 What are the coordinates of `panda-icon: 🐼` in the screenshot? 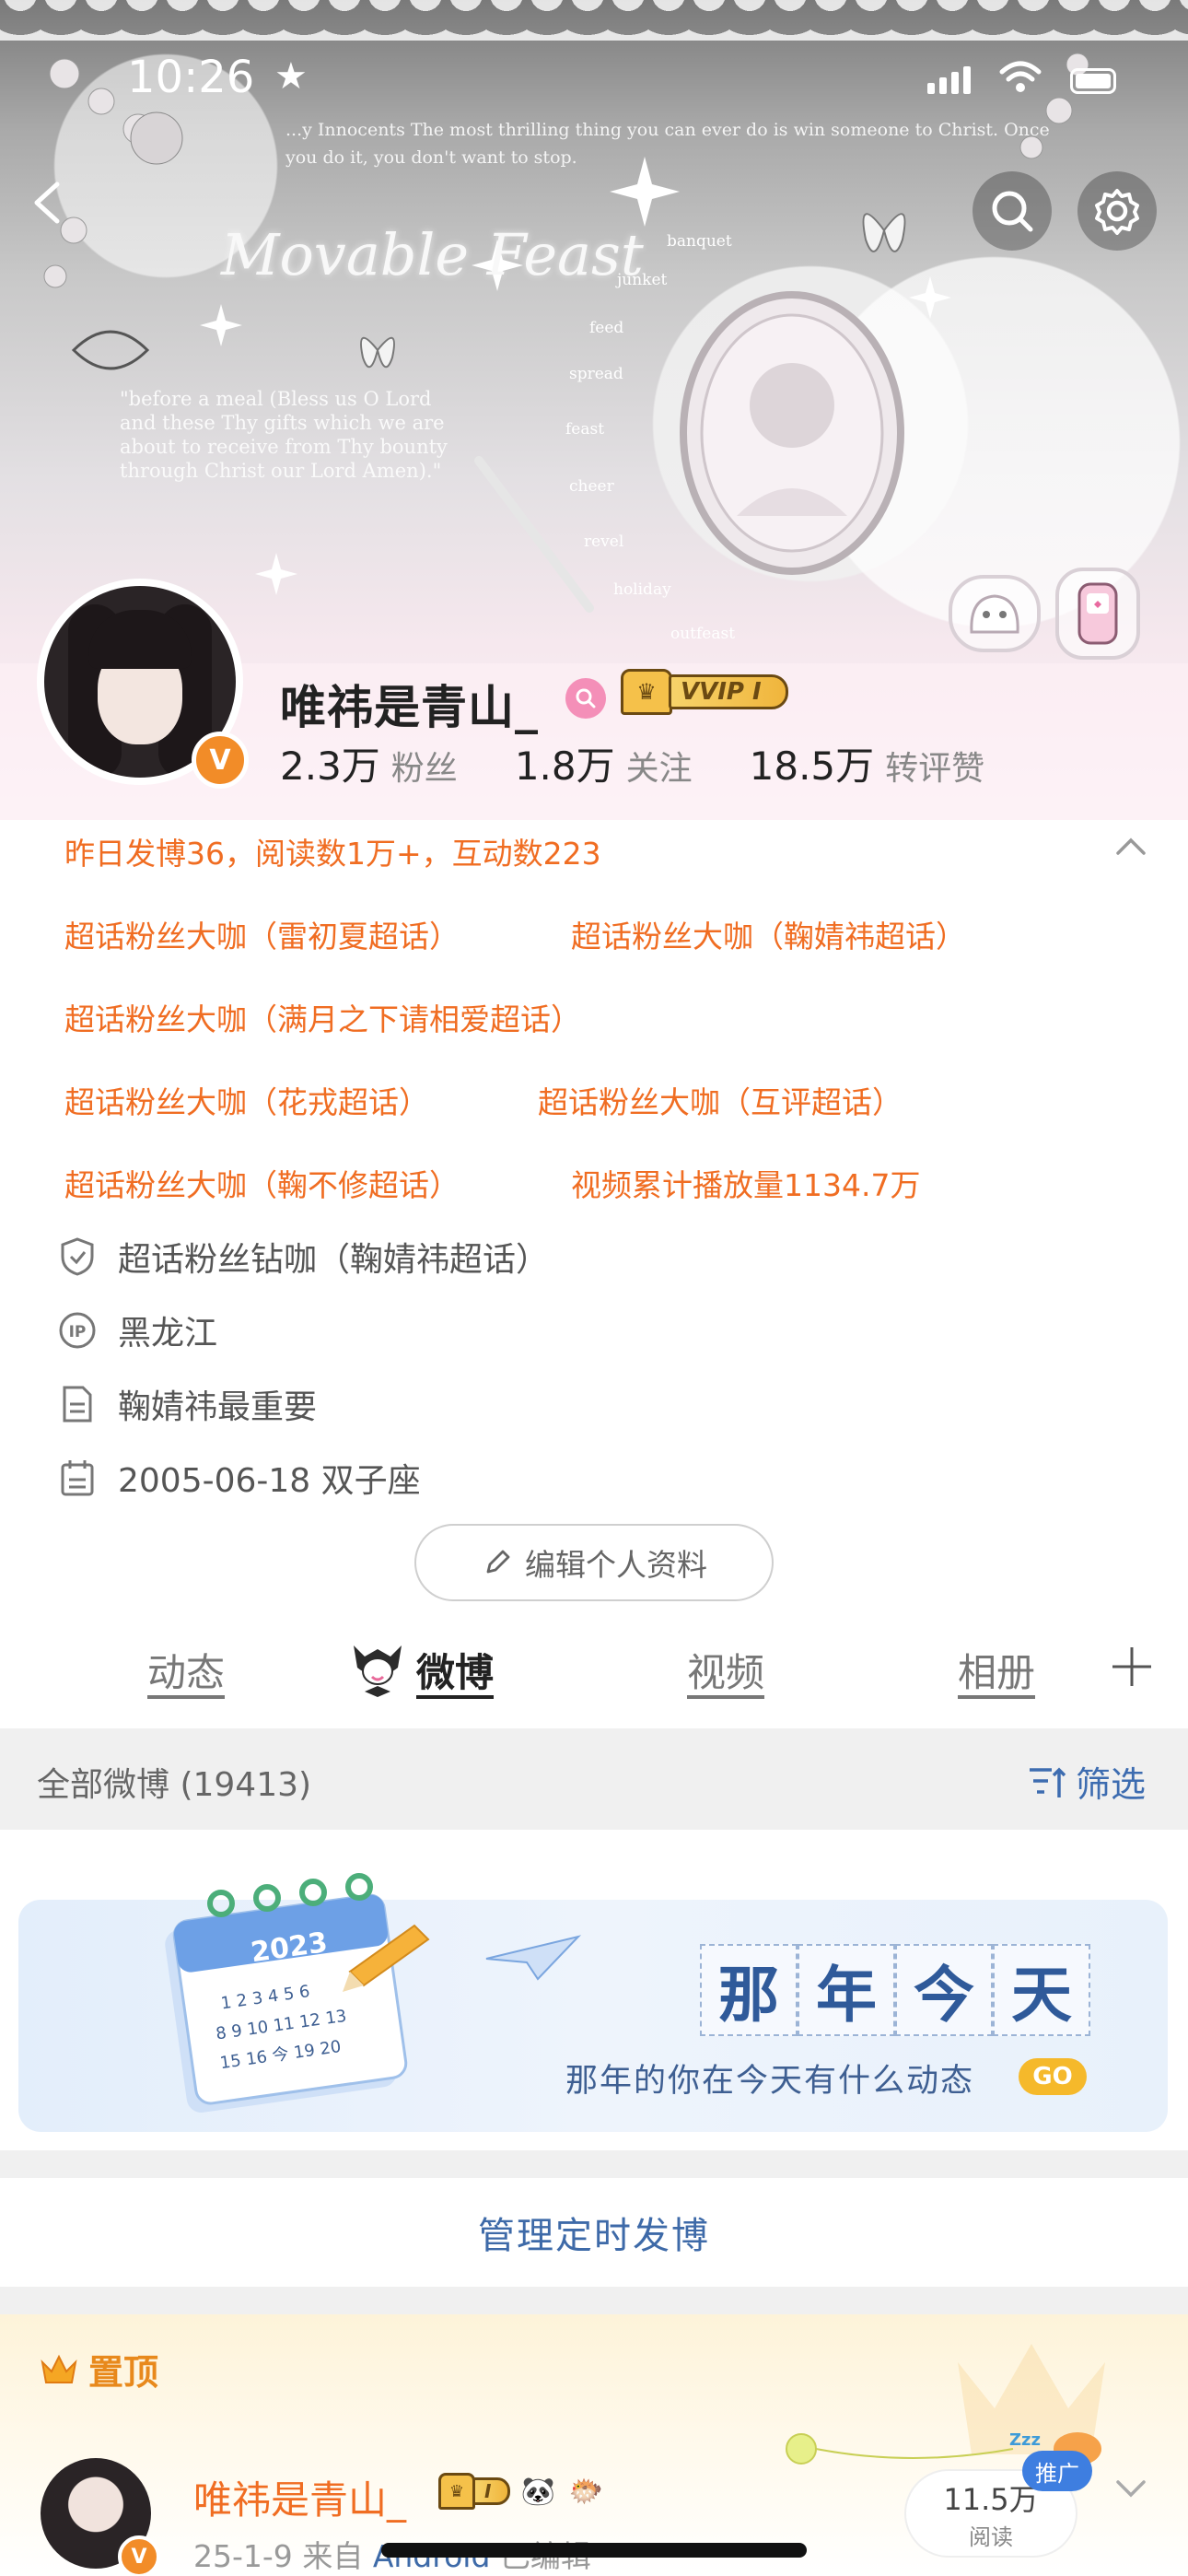 It's located at (538, 2491).